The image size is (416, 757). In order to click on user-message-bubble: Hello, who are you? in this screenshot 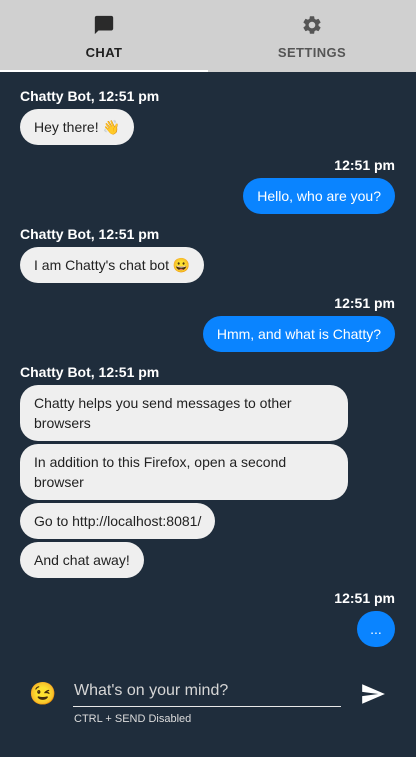, I will do `click(319, 196)`.